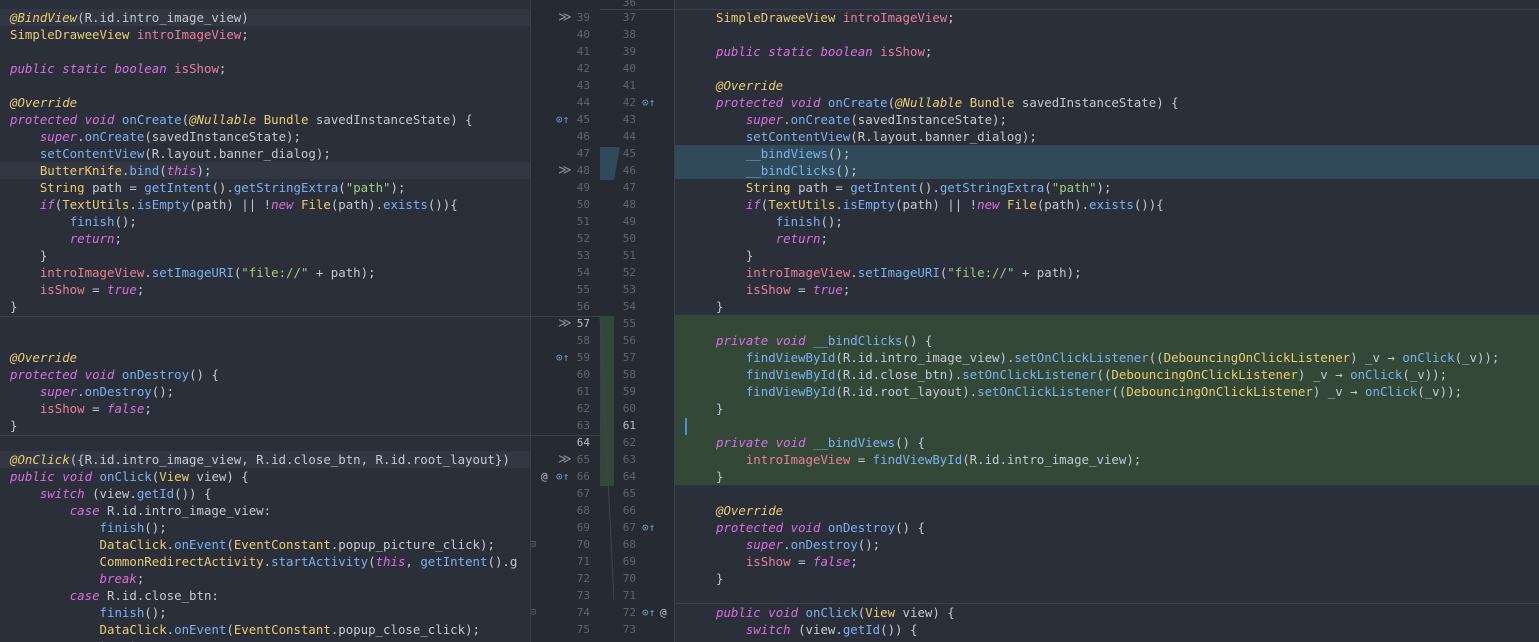  I want to click on code-text: super.onDestroy();, so click(813, 544).